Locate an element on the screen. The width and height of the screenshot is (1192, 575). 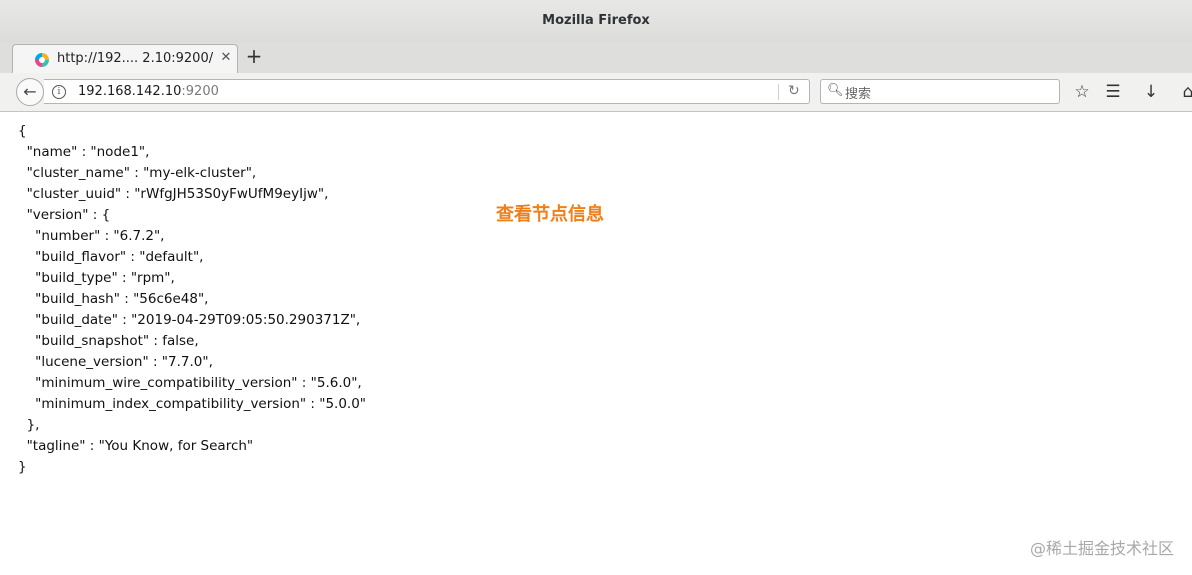
new-tab-button: + is located at coordinates (254, 56).